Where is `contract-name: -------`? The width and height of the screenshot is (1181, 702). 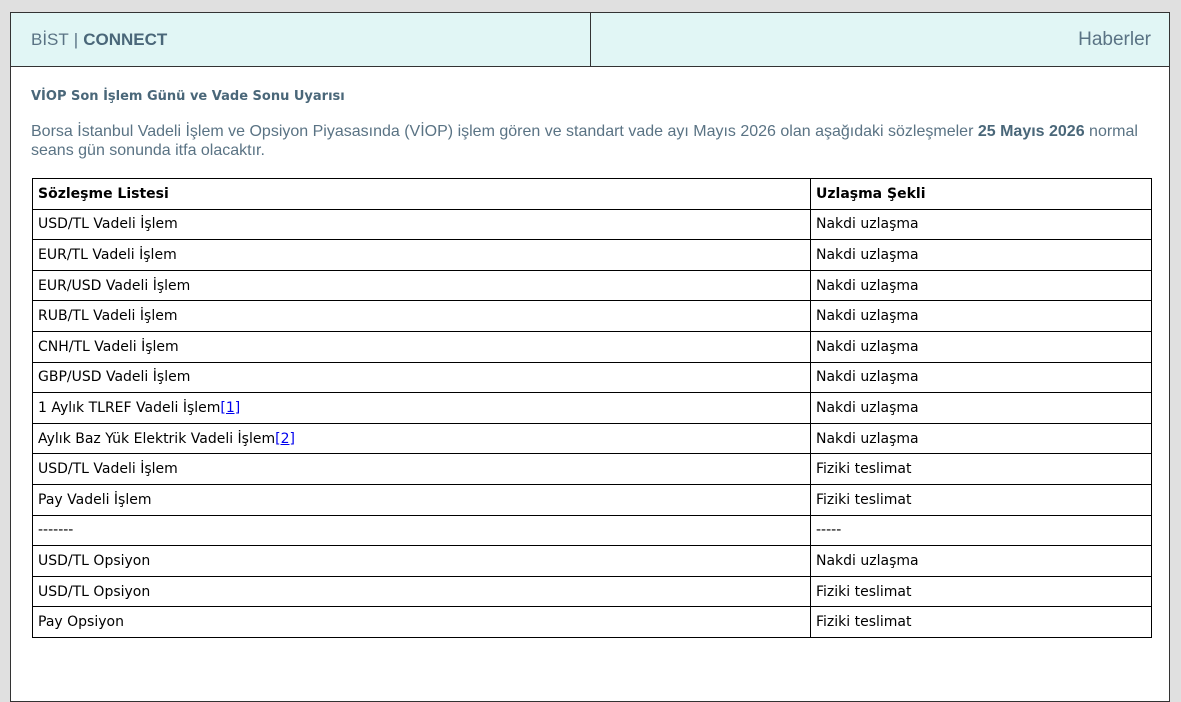 contract-name: ------- is located at coordinates (56, 530).